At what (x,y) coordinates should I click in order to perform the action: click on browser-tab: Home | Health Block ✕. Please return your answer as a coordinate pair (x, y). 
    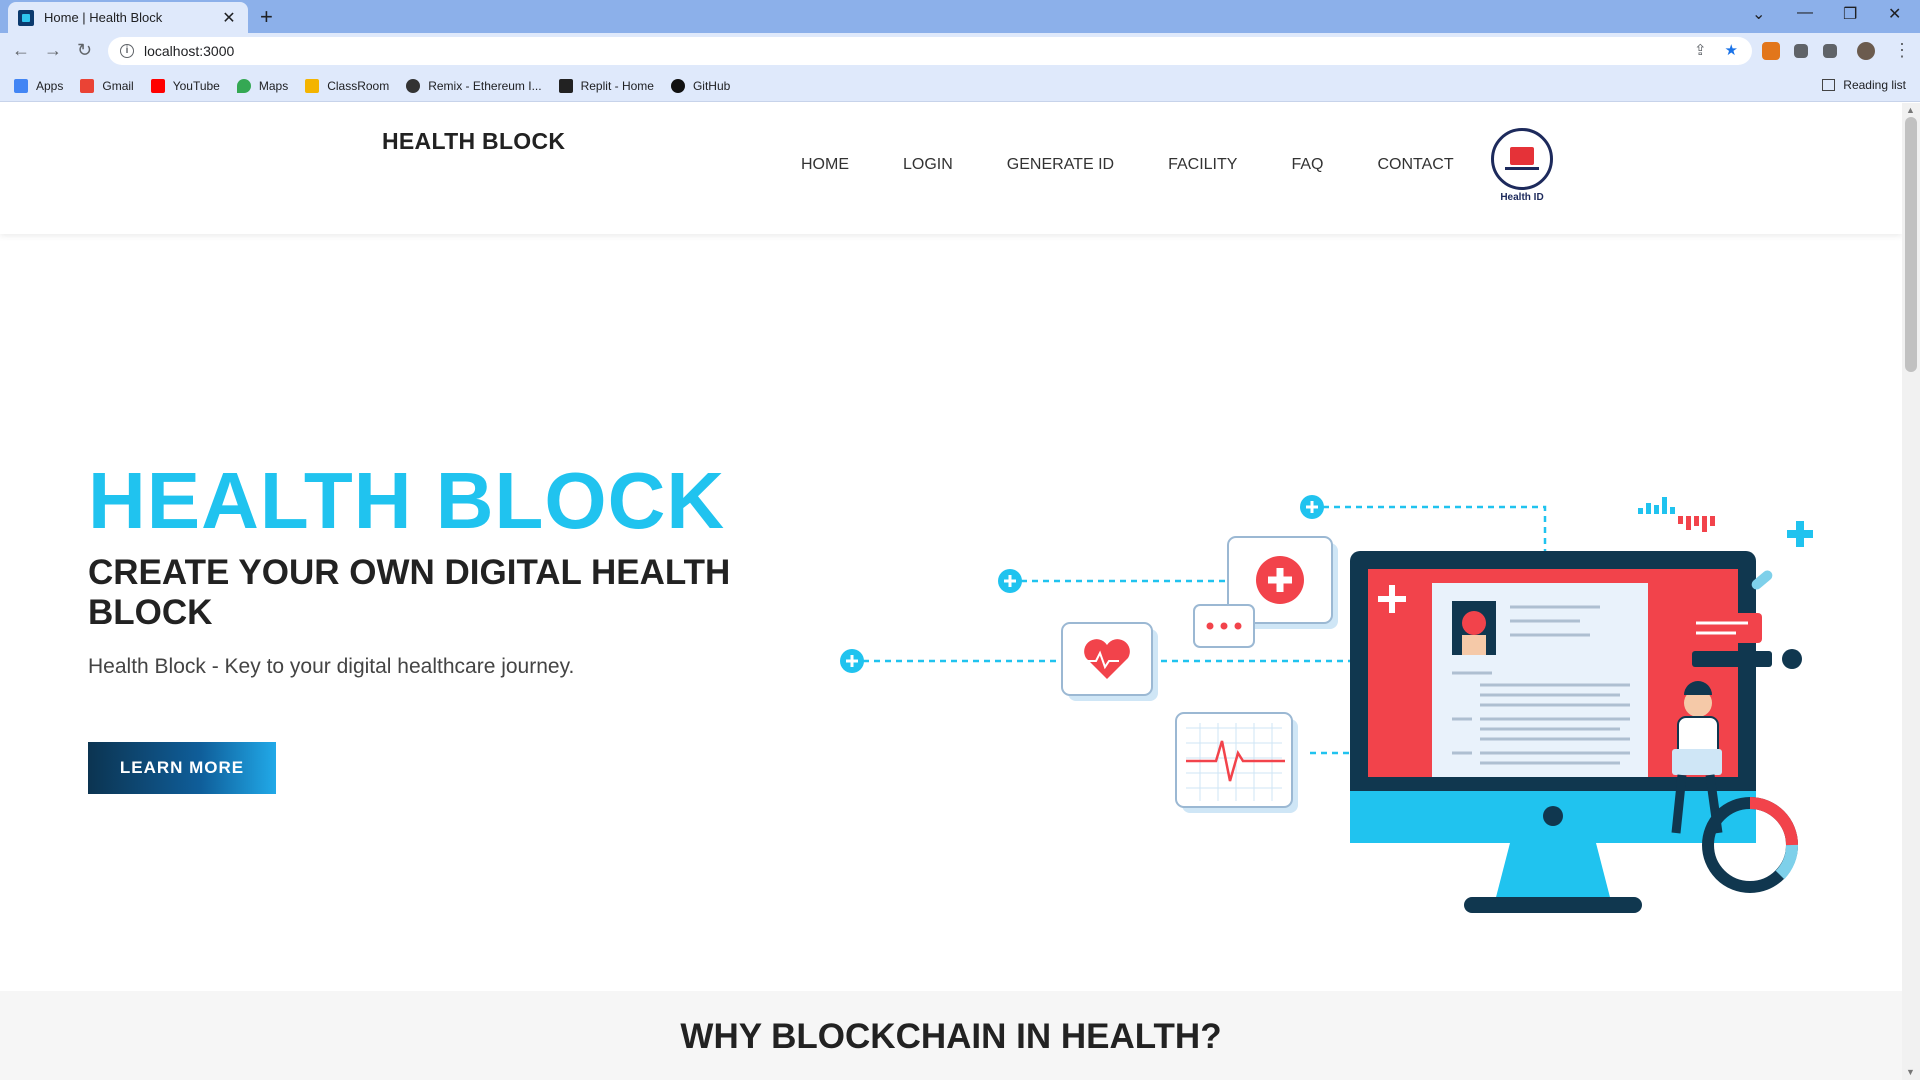
    Looking at the image, I should click on (128, 17).